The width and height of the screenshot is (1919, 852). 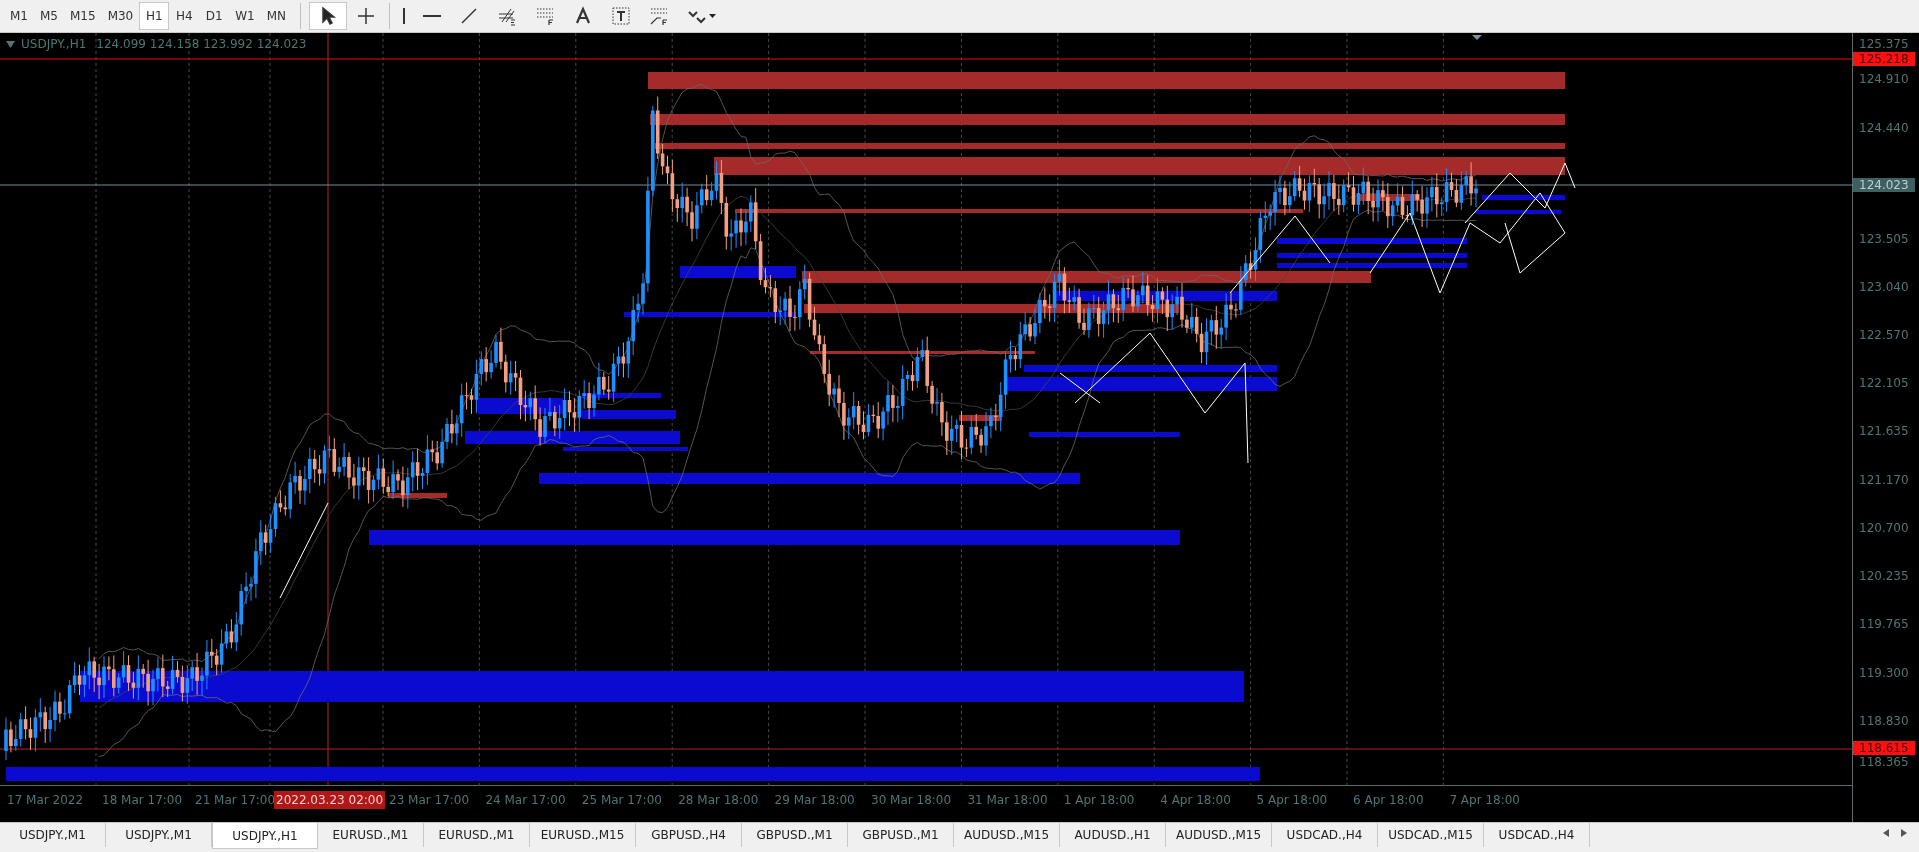 What do you see at coordinates (583, 835) in the screenshot?
I see `chart-tab: EURUSD.,M15` at bounding box center [583, 835].